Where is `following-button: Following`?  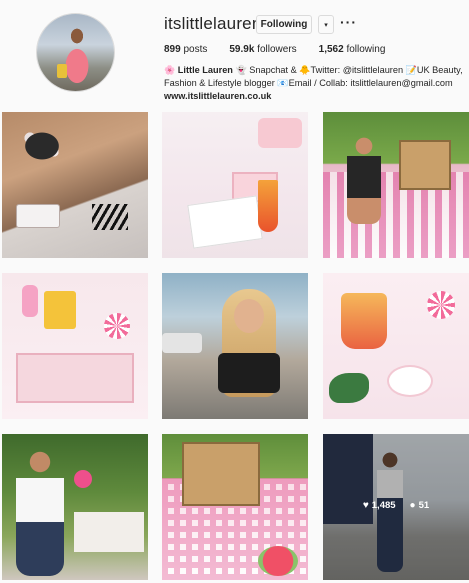
following-button: Following is located at coordinates (284, 24).